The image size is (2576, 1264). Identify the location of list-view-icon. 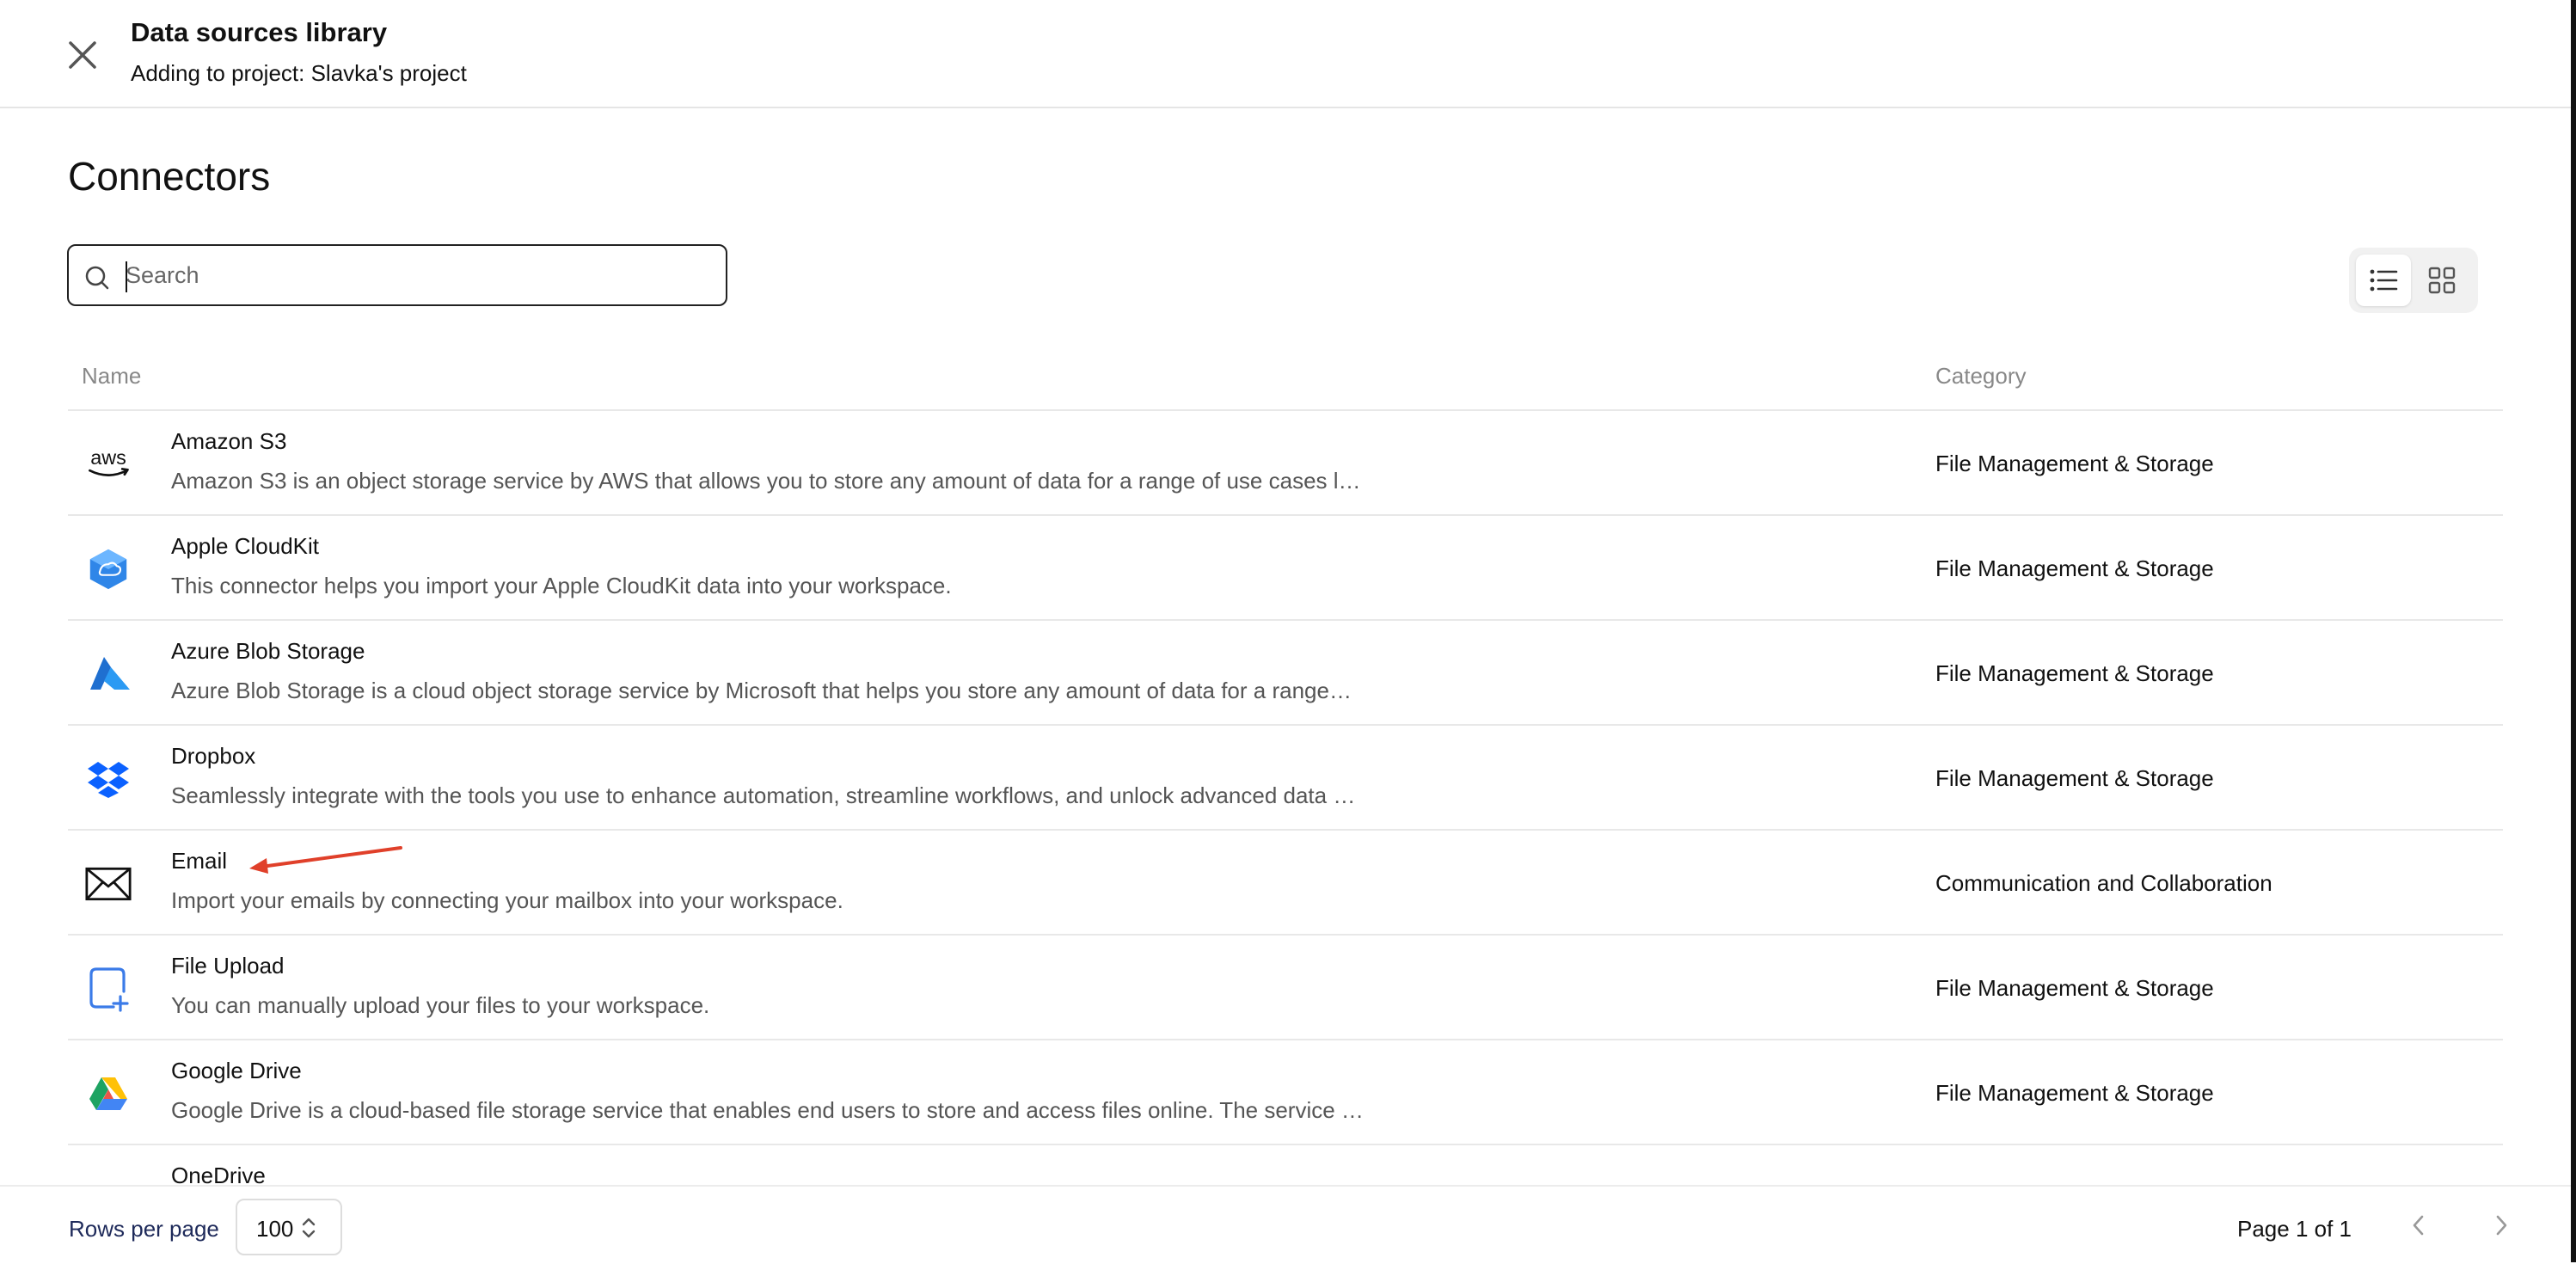
(2384, 280).